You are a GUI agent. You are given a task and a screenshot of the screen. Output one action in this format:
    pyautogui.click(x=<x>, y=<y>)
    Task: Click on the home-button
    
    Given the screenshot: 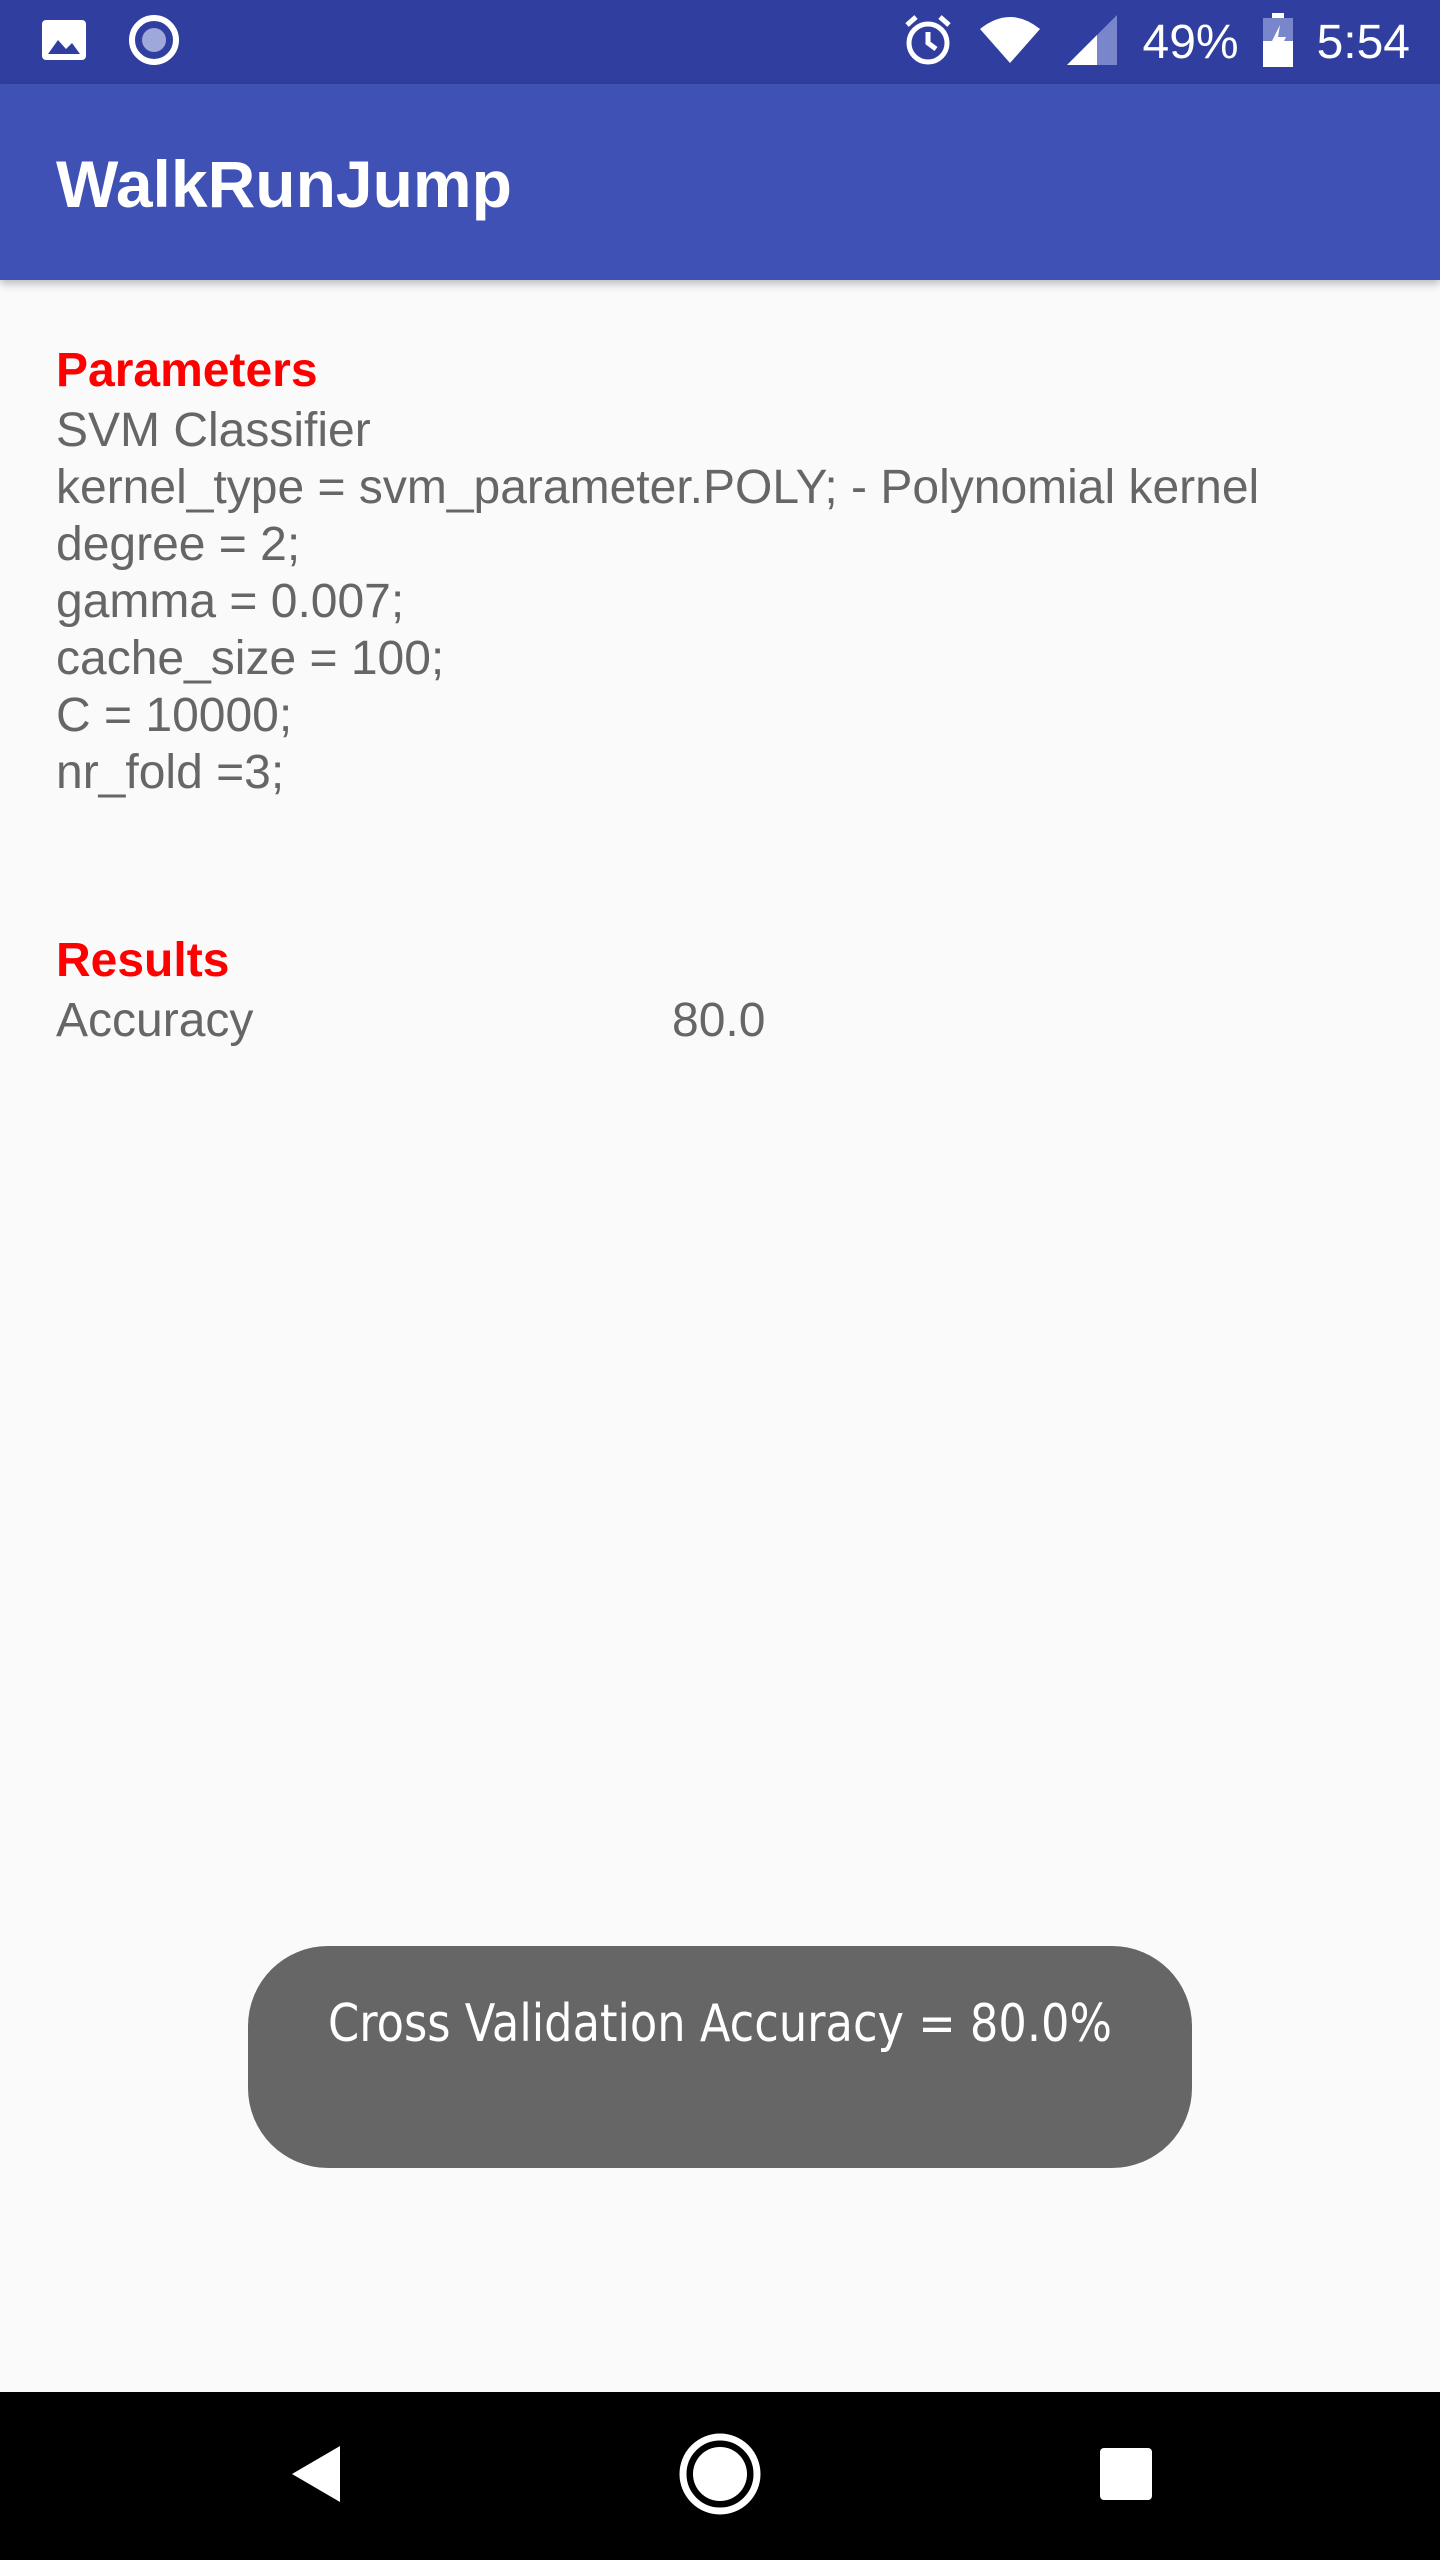 What is the action you would take?
    pyautogui.click(x=720, y=2476)
    